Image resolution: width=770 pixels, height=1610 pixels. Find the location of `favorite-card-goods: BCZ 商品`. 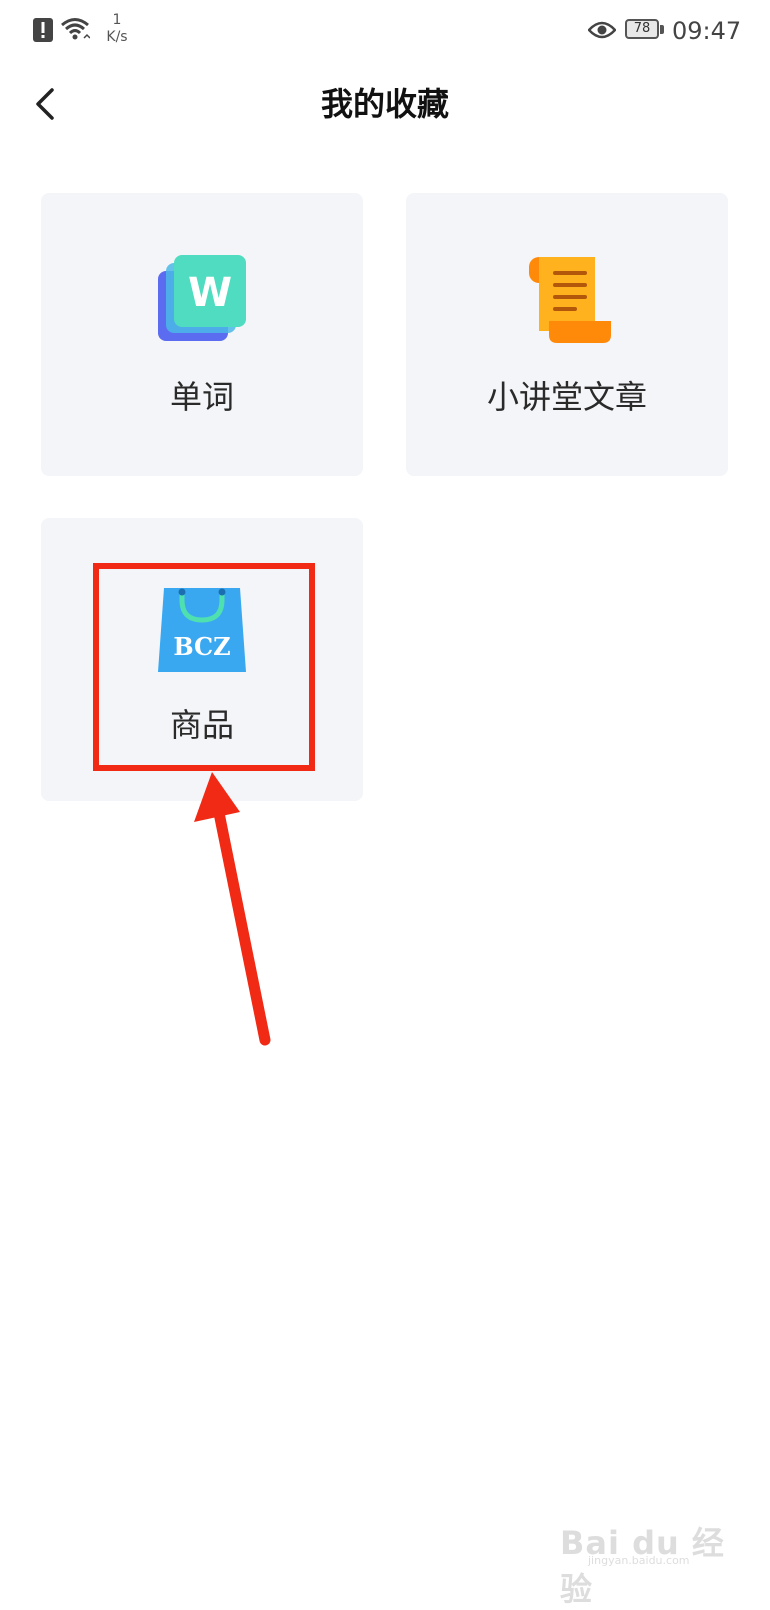

favorite-card-goods: BCZ 商品 is located at coordinates (202, 659).